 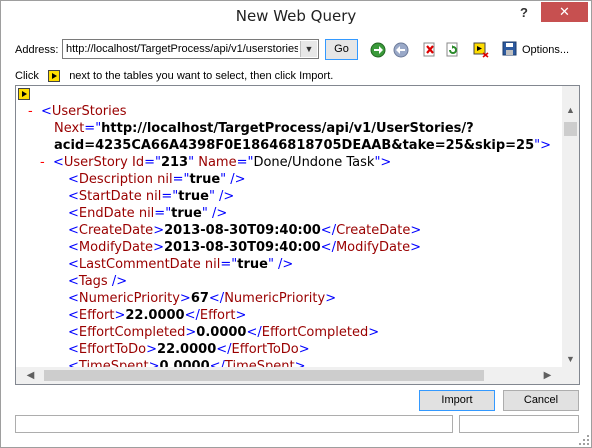 What do you see at coordinates (457, 400) in the screenshot?
I see `import-button: Import` at bounding box center [457, 400].